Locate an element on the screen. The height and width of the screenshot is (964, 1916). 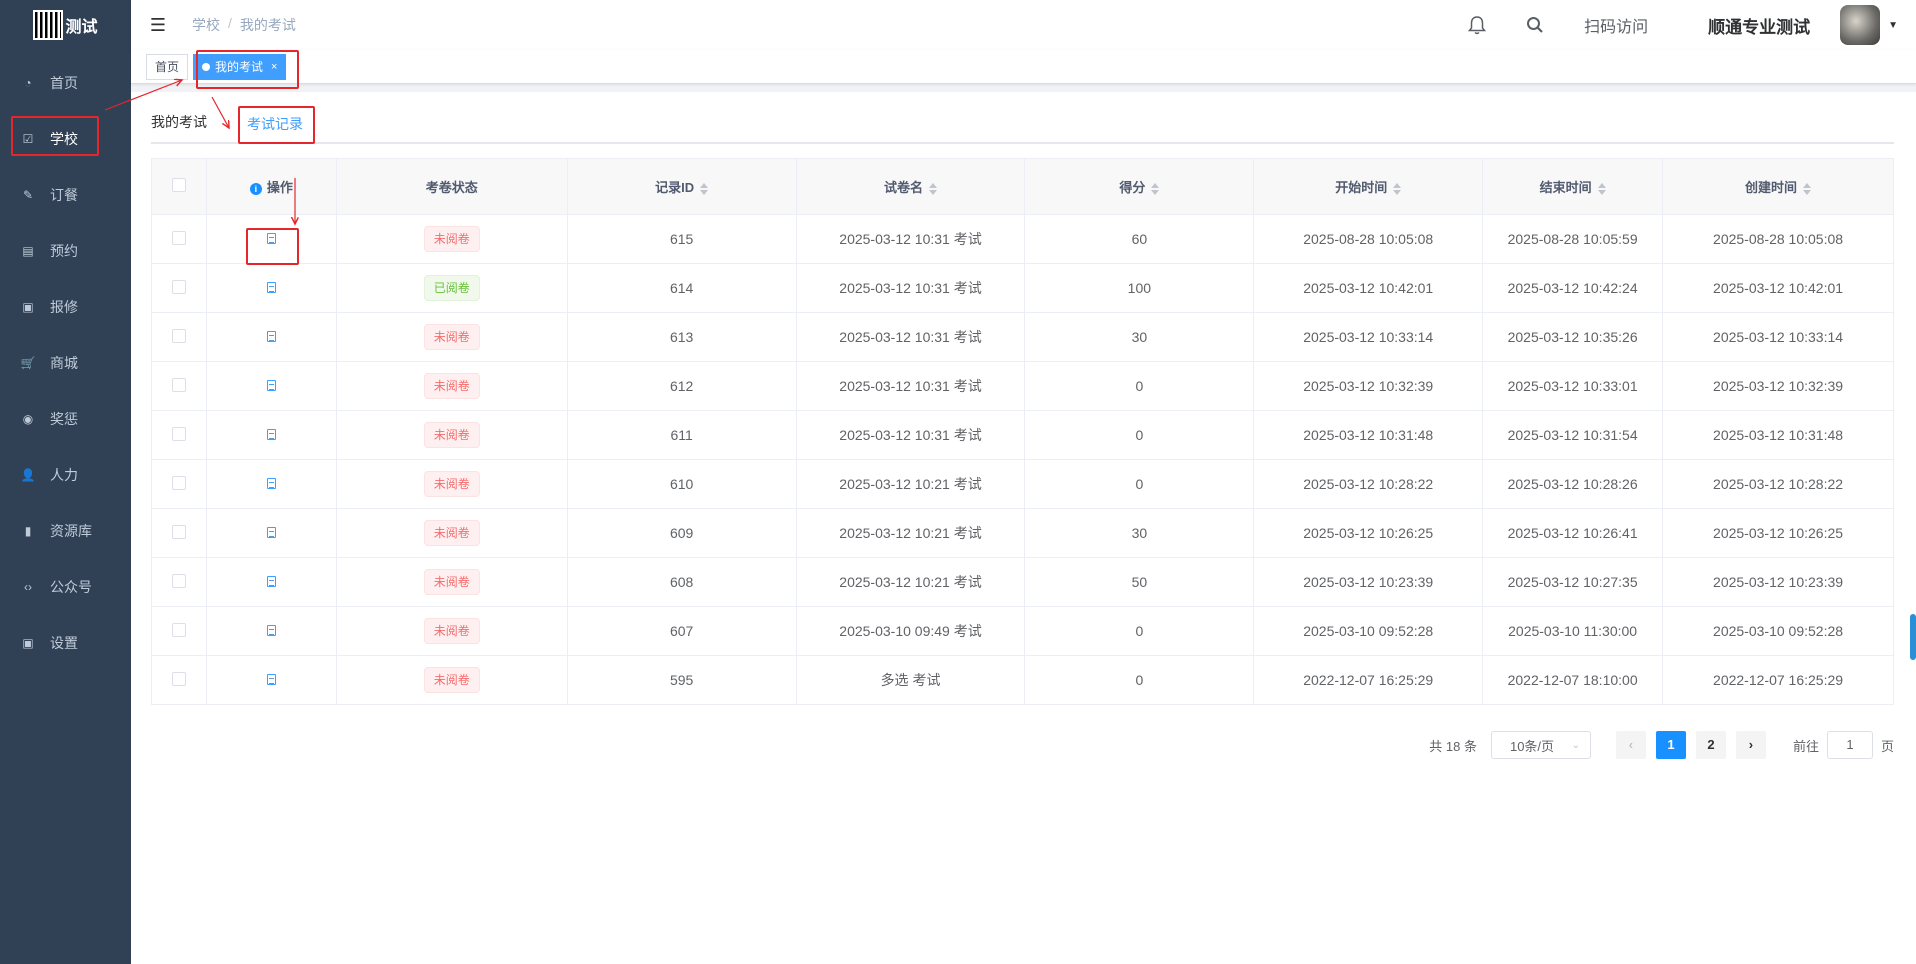
header-label: 开始时间 is located at coordinates (1361, 187).